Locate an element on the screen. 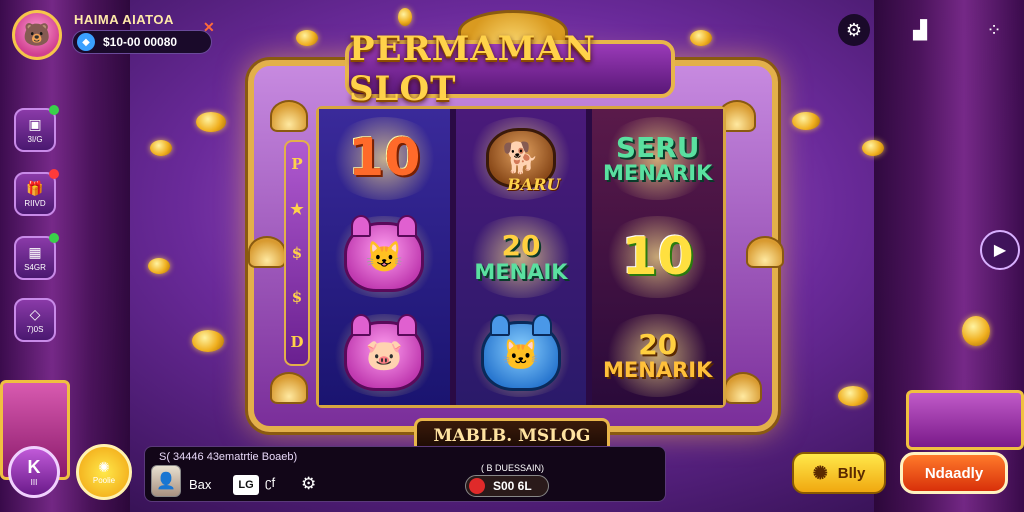 This screenshot has height=512, width=1024. word-symbol: 20 MENARIK is located at coordinates (658, 355).